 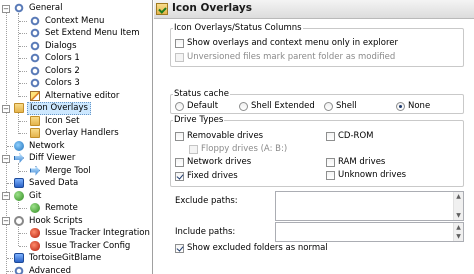 I want to click on tree-item-remote: Remote, so click(x=76, y=208).